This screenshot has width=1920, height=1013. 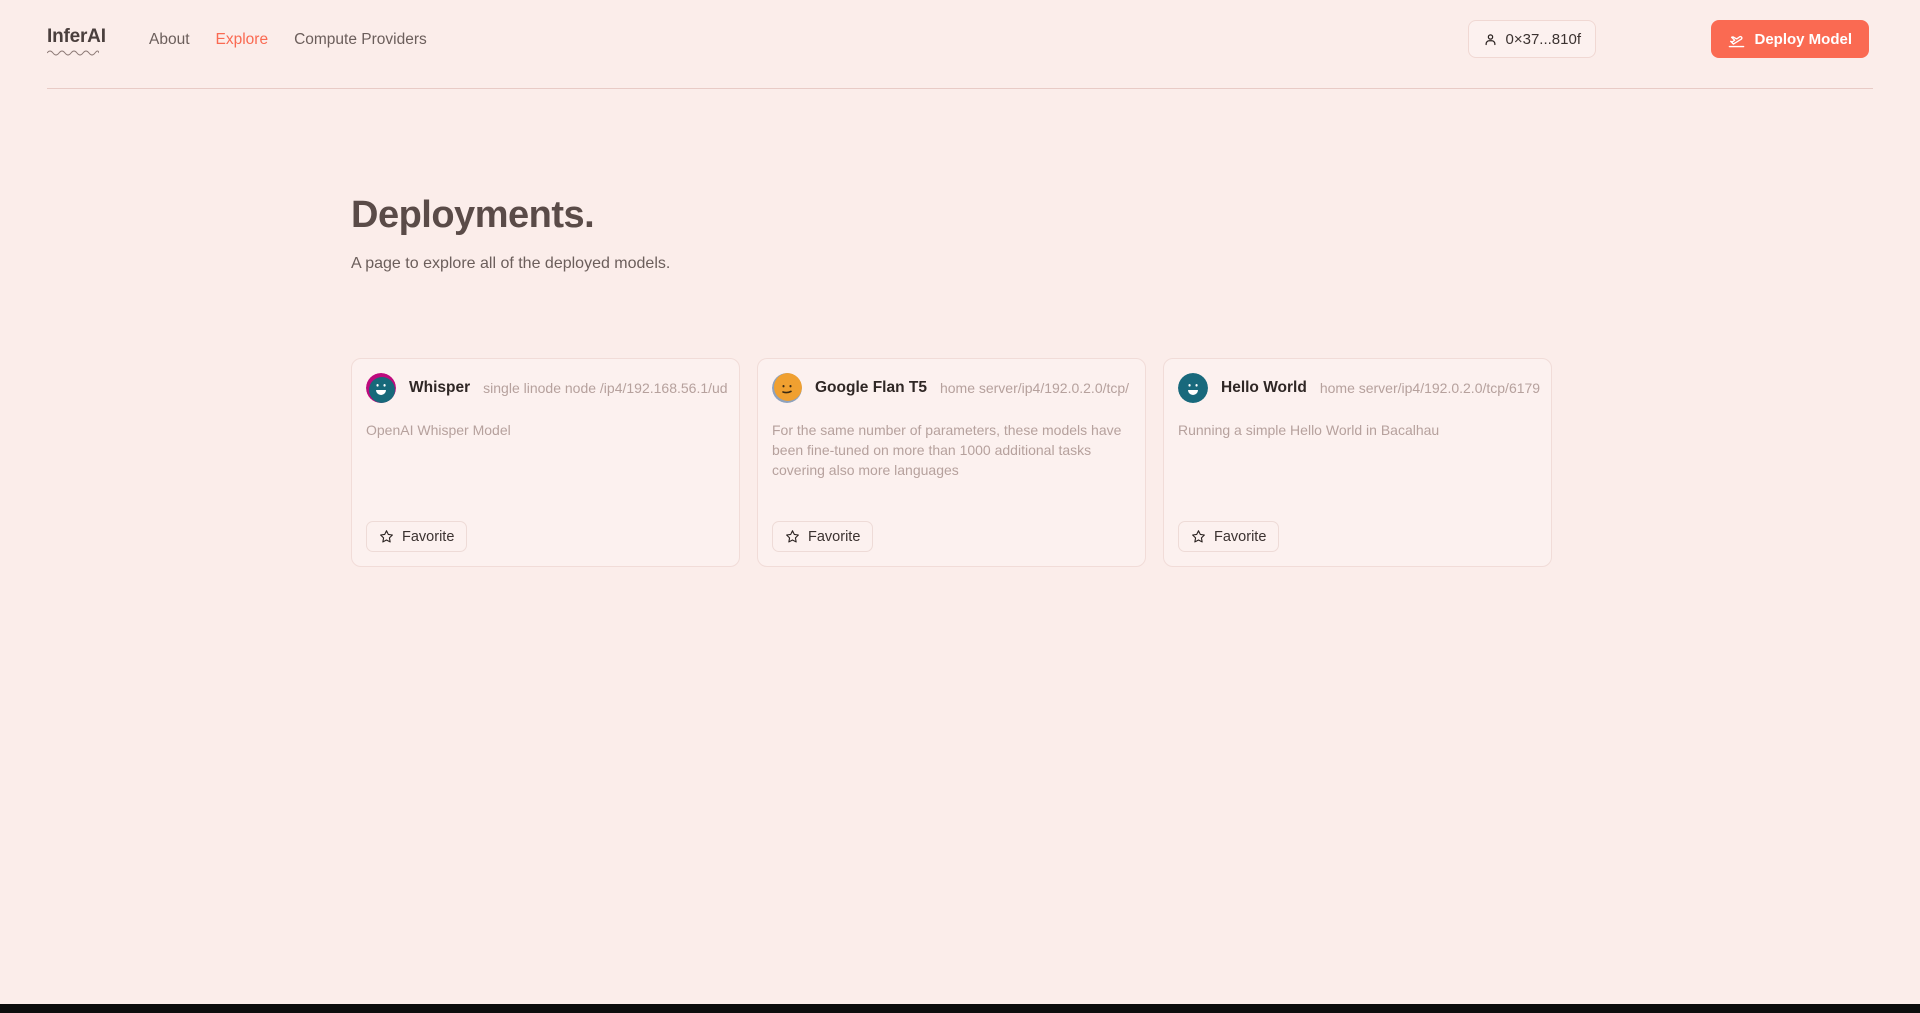 I want to click on user-icon, so click(x=1490, y=39).